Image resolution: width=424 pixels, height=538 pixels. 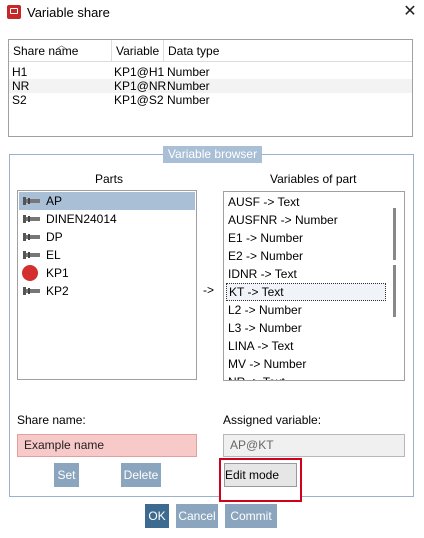 I want to click on variable-item: LINA -> Text, so click(x=306, y=346).